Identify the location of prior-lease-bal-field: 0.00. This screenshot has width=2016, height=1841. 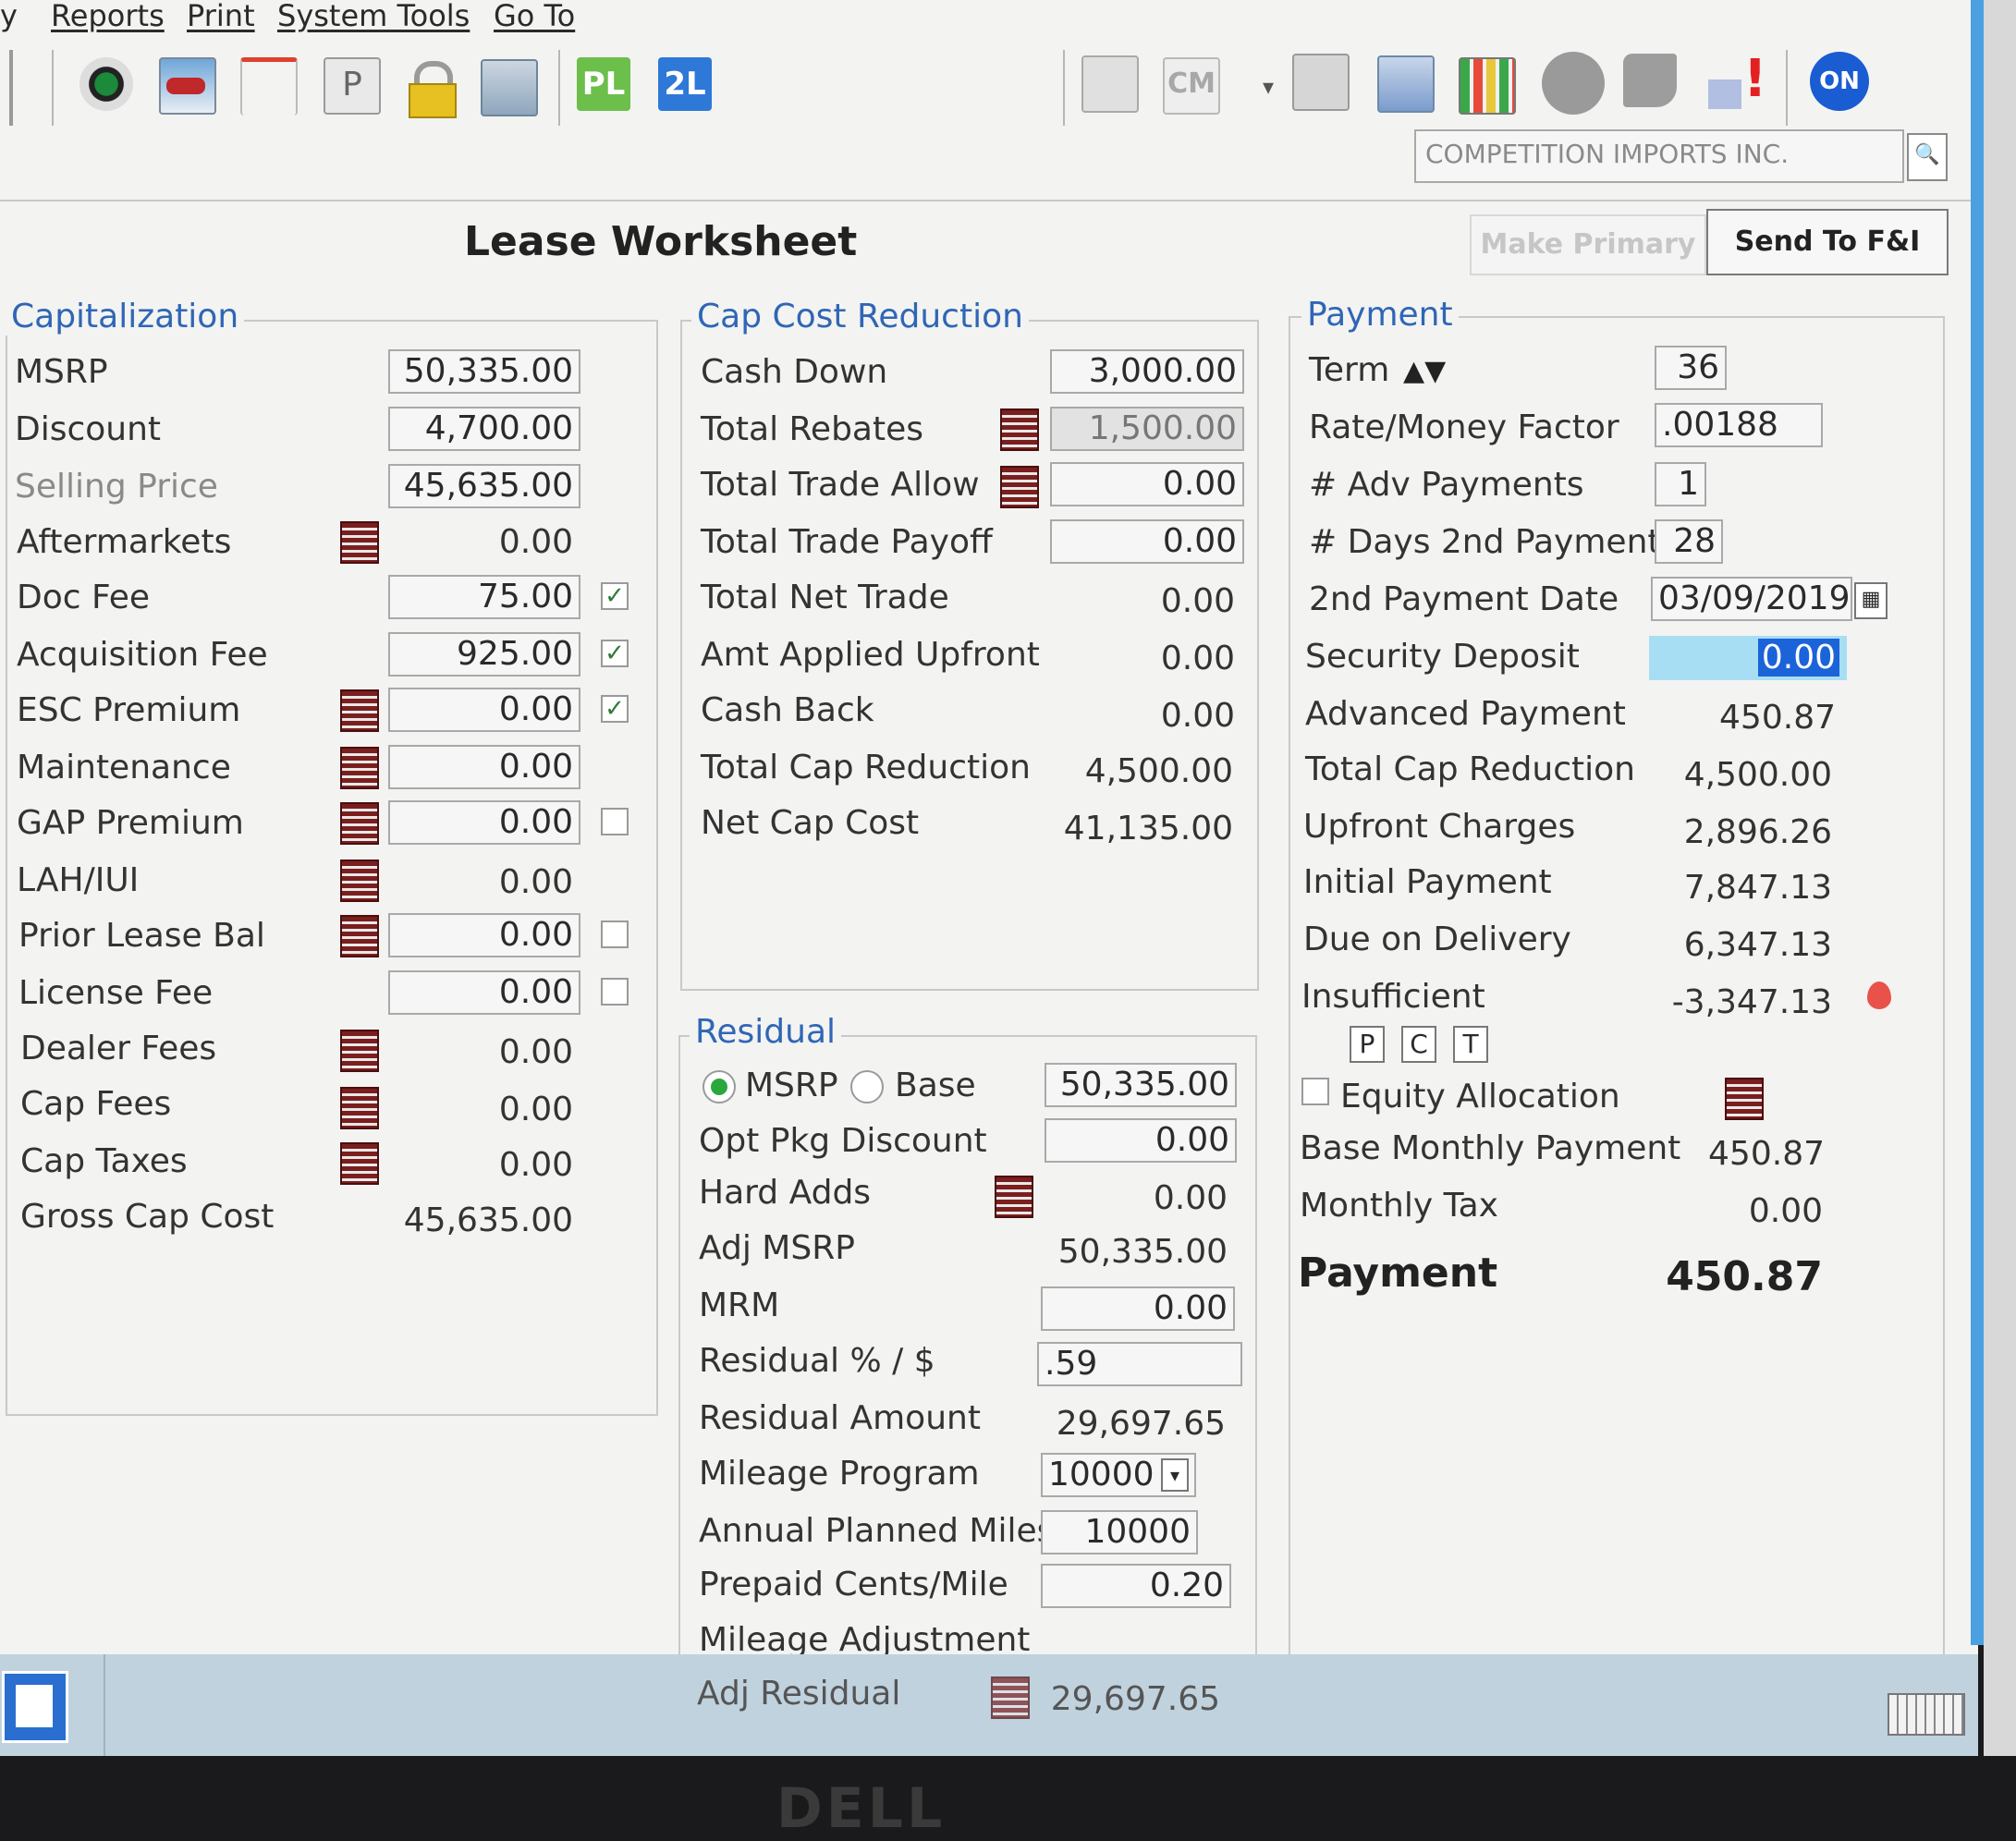
(484, 935).